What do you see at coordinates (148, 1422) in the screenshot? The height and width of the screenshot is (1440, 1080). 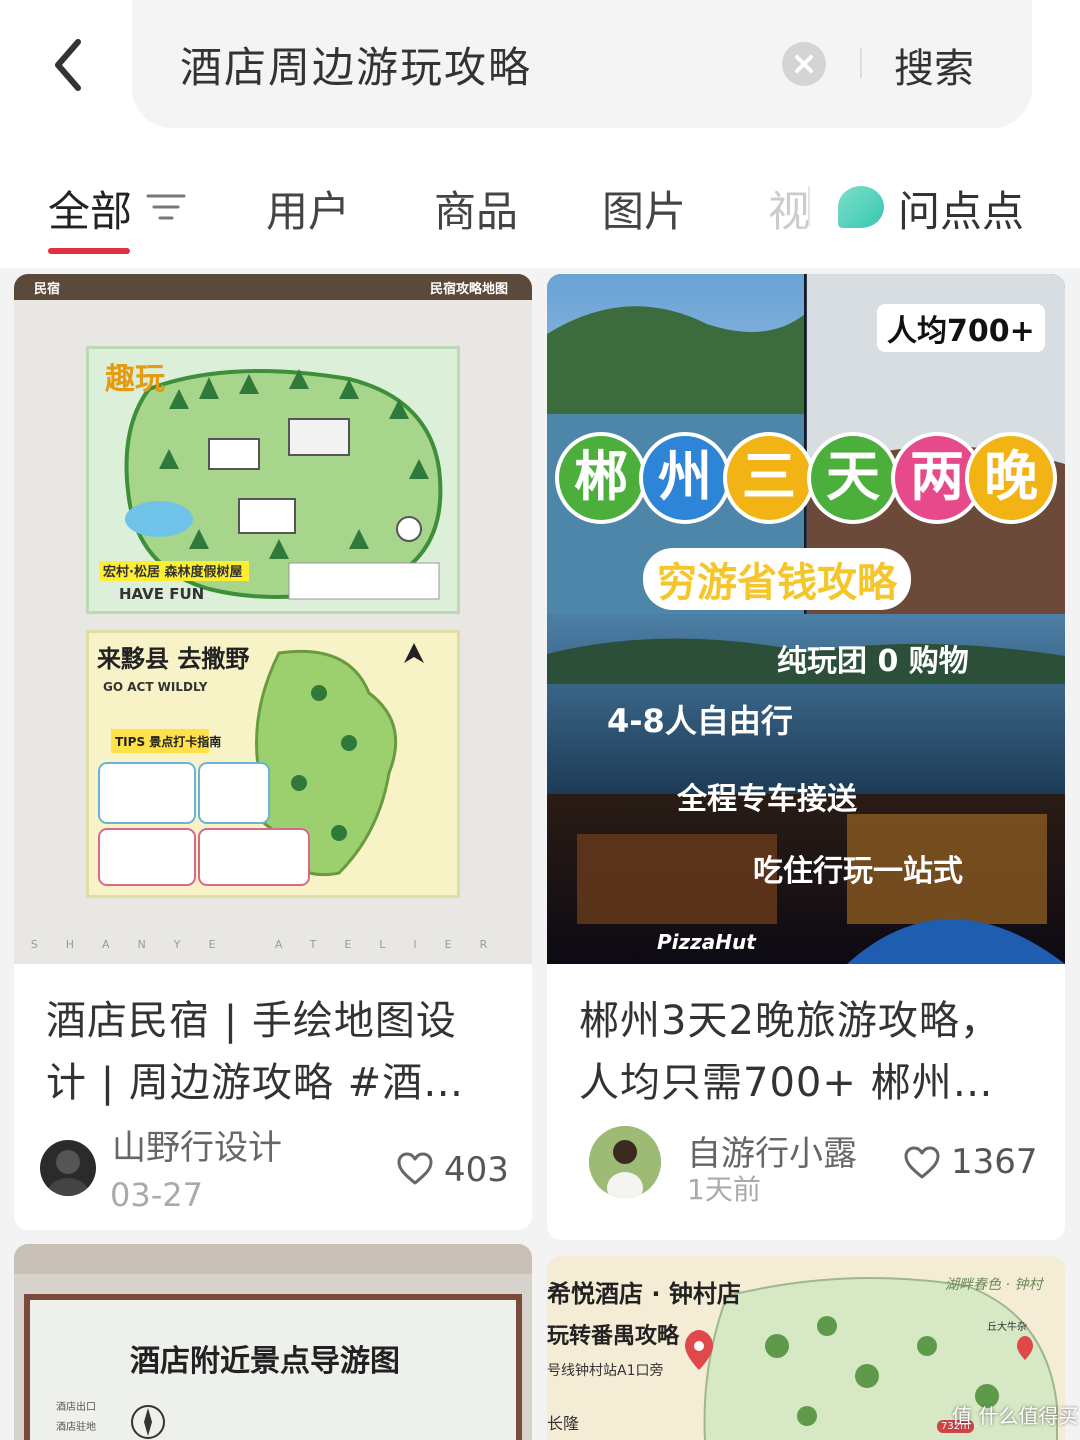 I see `compass-icon` at bounding box center [148, 1422].